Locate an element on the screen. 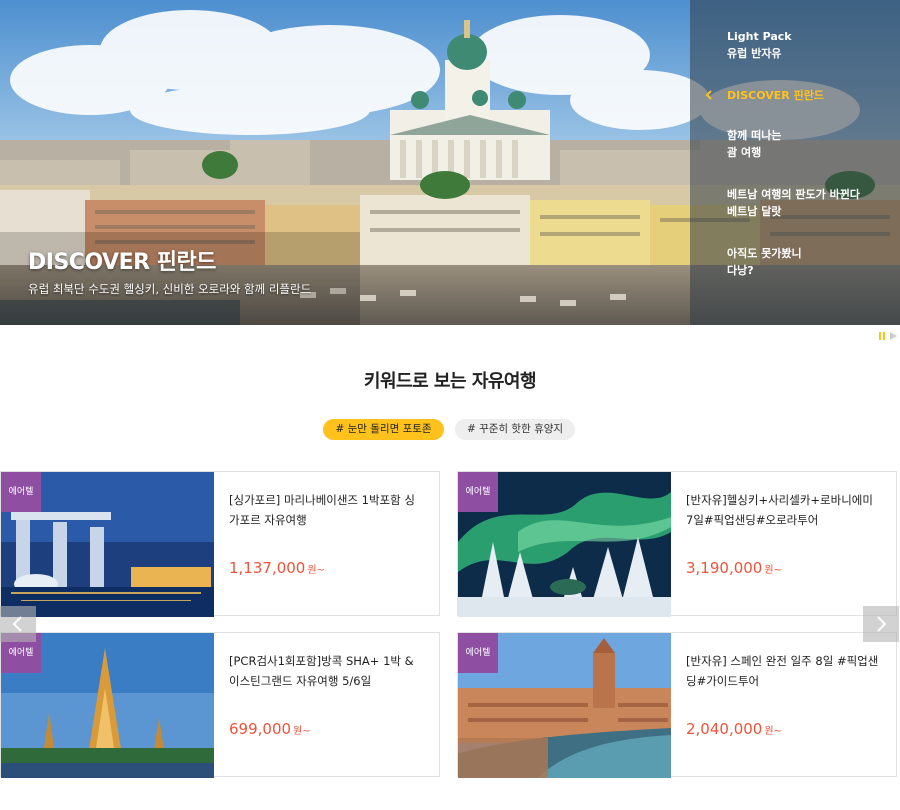  product-price: 3,190,000 원~ is located at coordinates (734, 568).